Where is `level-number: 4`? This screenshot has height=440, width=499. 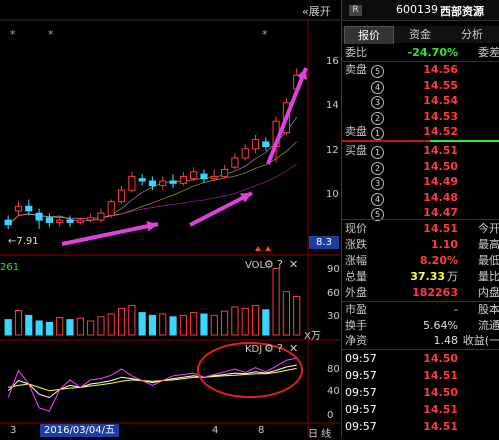
level-number: 4 is located at coordinates (377, 87).